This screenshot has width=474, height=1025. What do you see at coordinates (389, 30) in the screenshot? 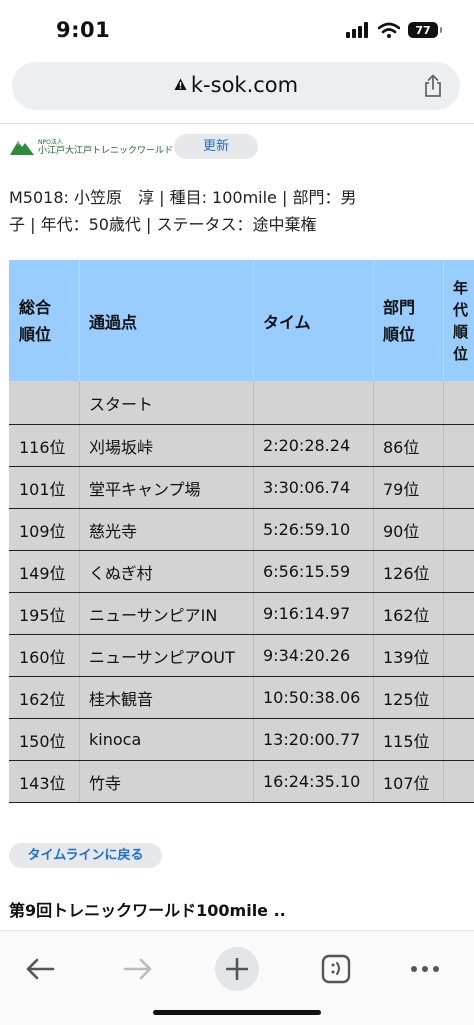
I see `wifi-icon` at bounding box center [389, 30].